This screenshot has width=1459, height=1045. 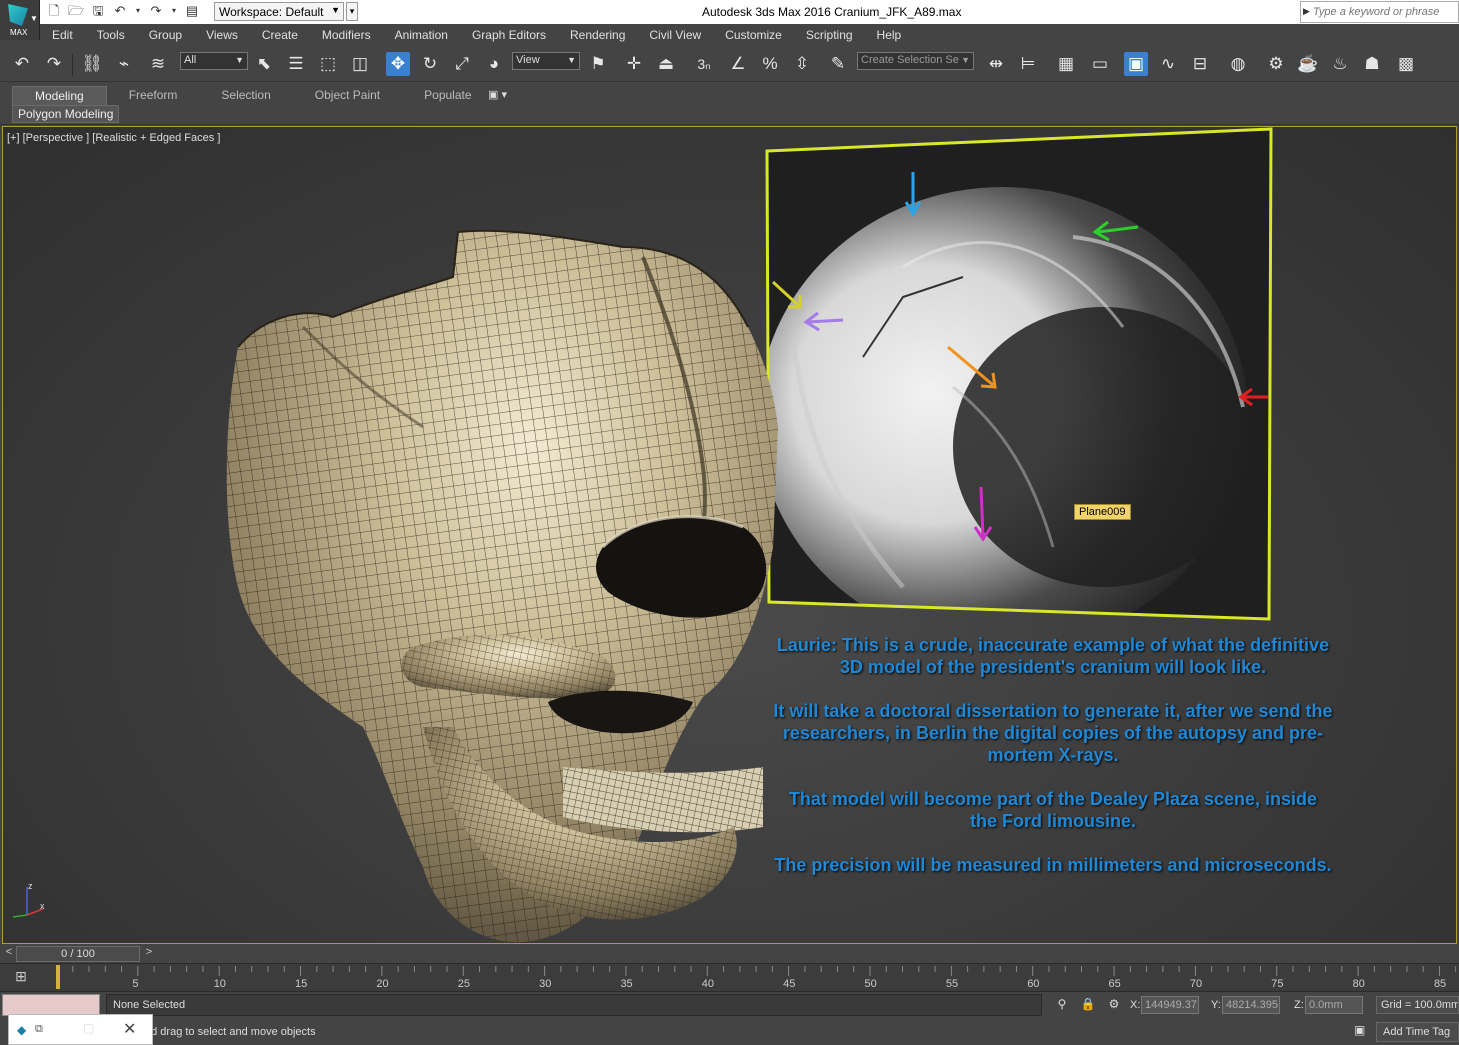 What do you see at coordinates (802, 64) in the screenshot?
I see `spinner-snap-icon: ⇳` at bounding box center [802, 64].